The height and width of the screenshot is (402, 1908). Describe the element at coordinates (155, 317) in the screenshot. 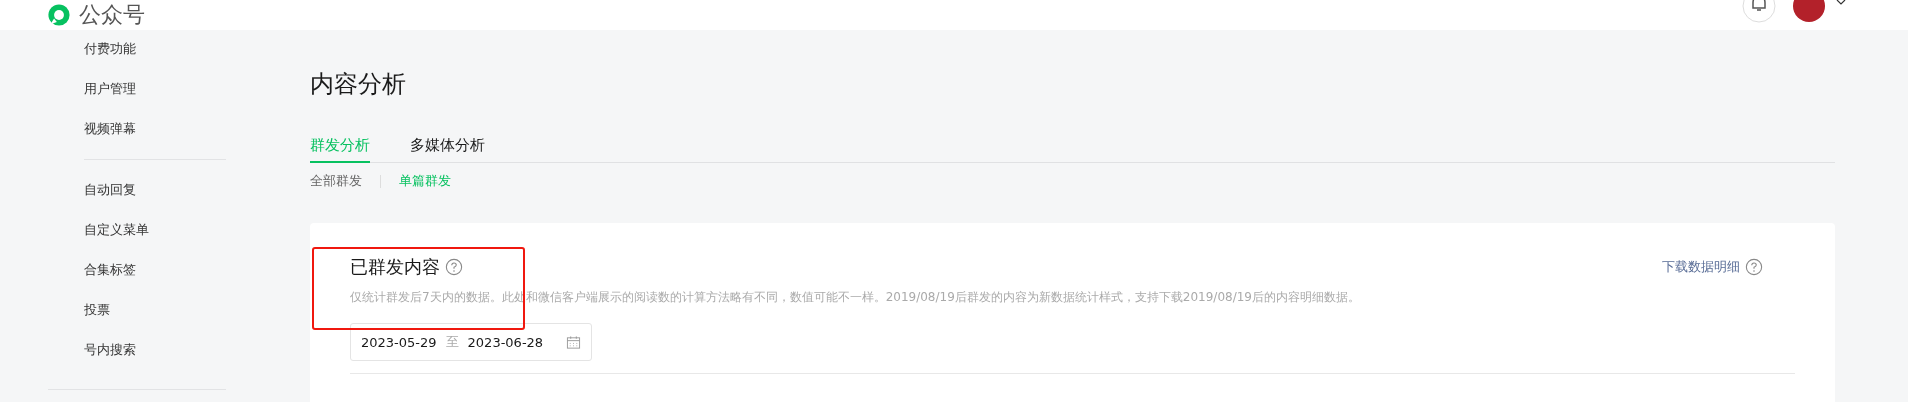

I see `sidebar-item: 投票` at that location.